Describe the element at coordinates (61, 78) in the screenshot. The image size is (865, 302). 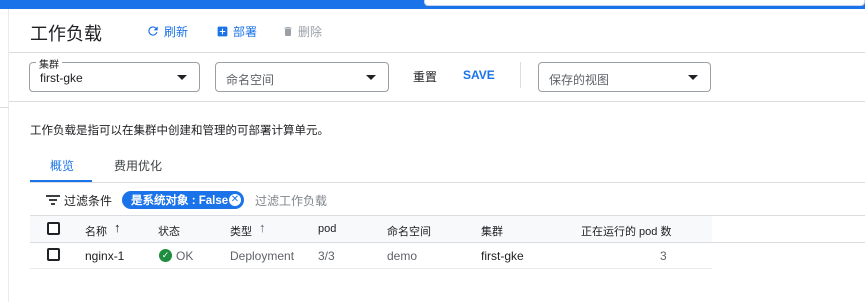
I see `cluster-select-value: first-gke` at that location.